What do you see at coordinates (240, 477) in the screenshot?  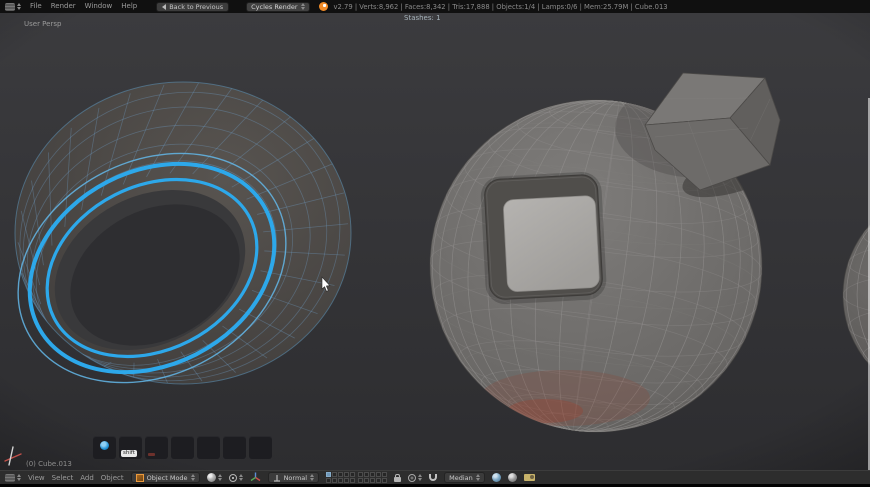 I see `pivot-arrows-icon` at bounding box center [240, 477].